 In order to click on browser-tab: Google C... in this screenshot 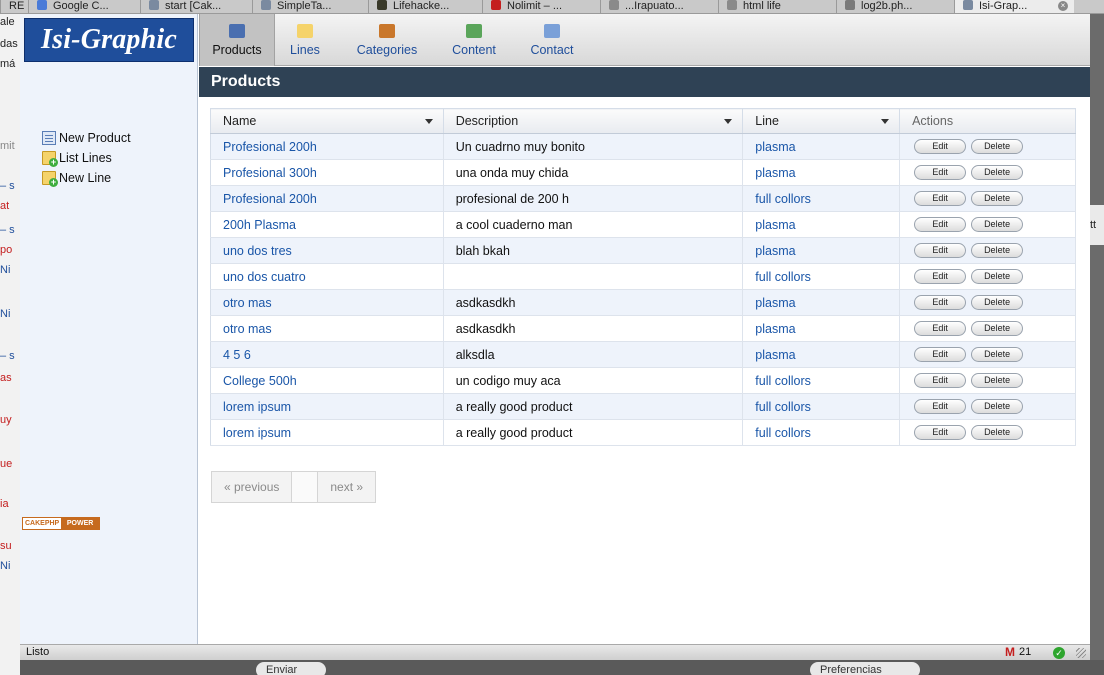, I will do `click(84, 6)`.